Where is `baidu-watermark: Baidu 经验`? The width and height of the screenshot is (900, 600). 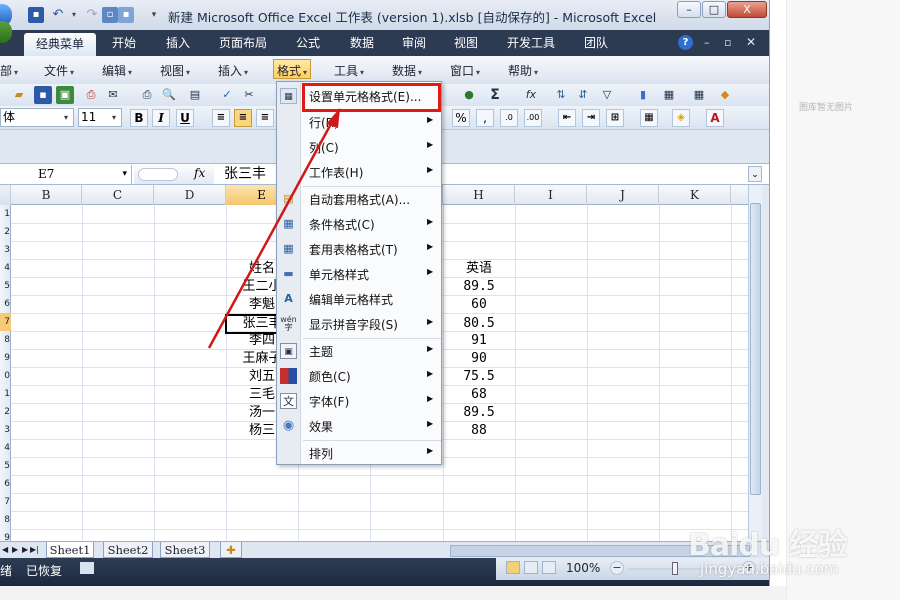
baidu-watermark: Baidu 经验 is located at coordinates (768, 545).